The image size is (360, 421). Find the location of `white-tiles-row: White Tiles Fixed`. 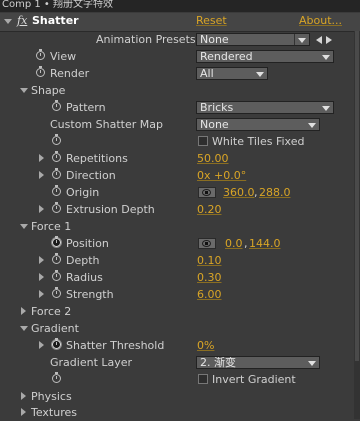

white-tiles-row: White Tiles Fixed is located at coordinates (180, 141).